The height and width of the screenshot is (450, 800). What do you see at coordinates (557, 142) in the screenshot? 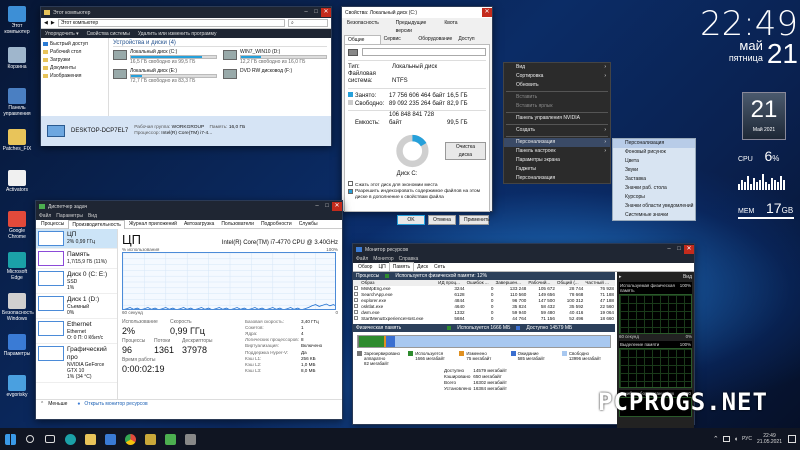
I see `context-menu-item: Персонализация ›` at bounding box center [557, 142].